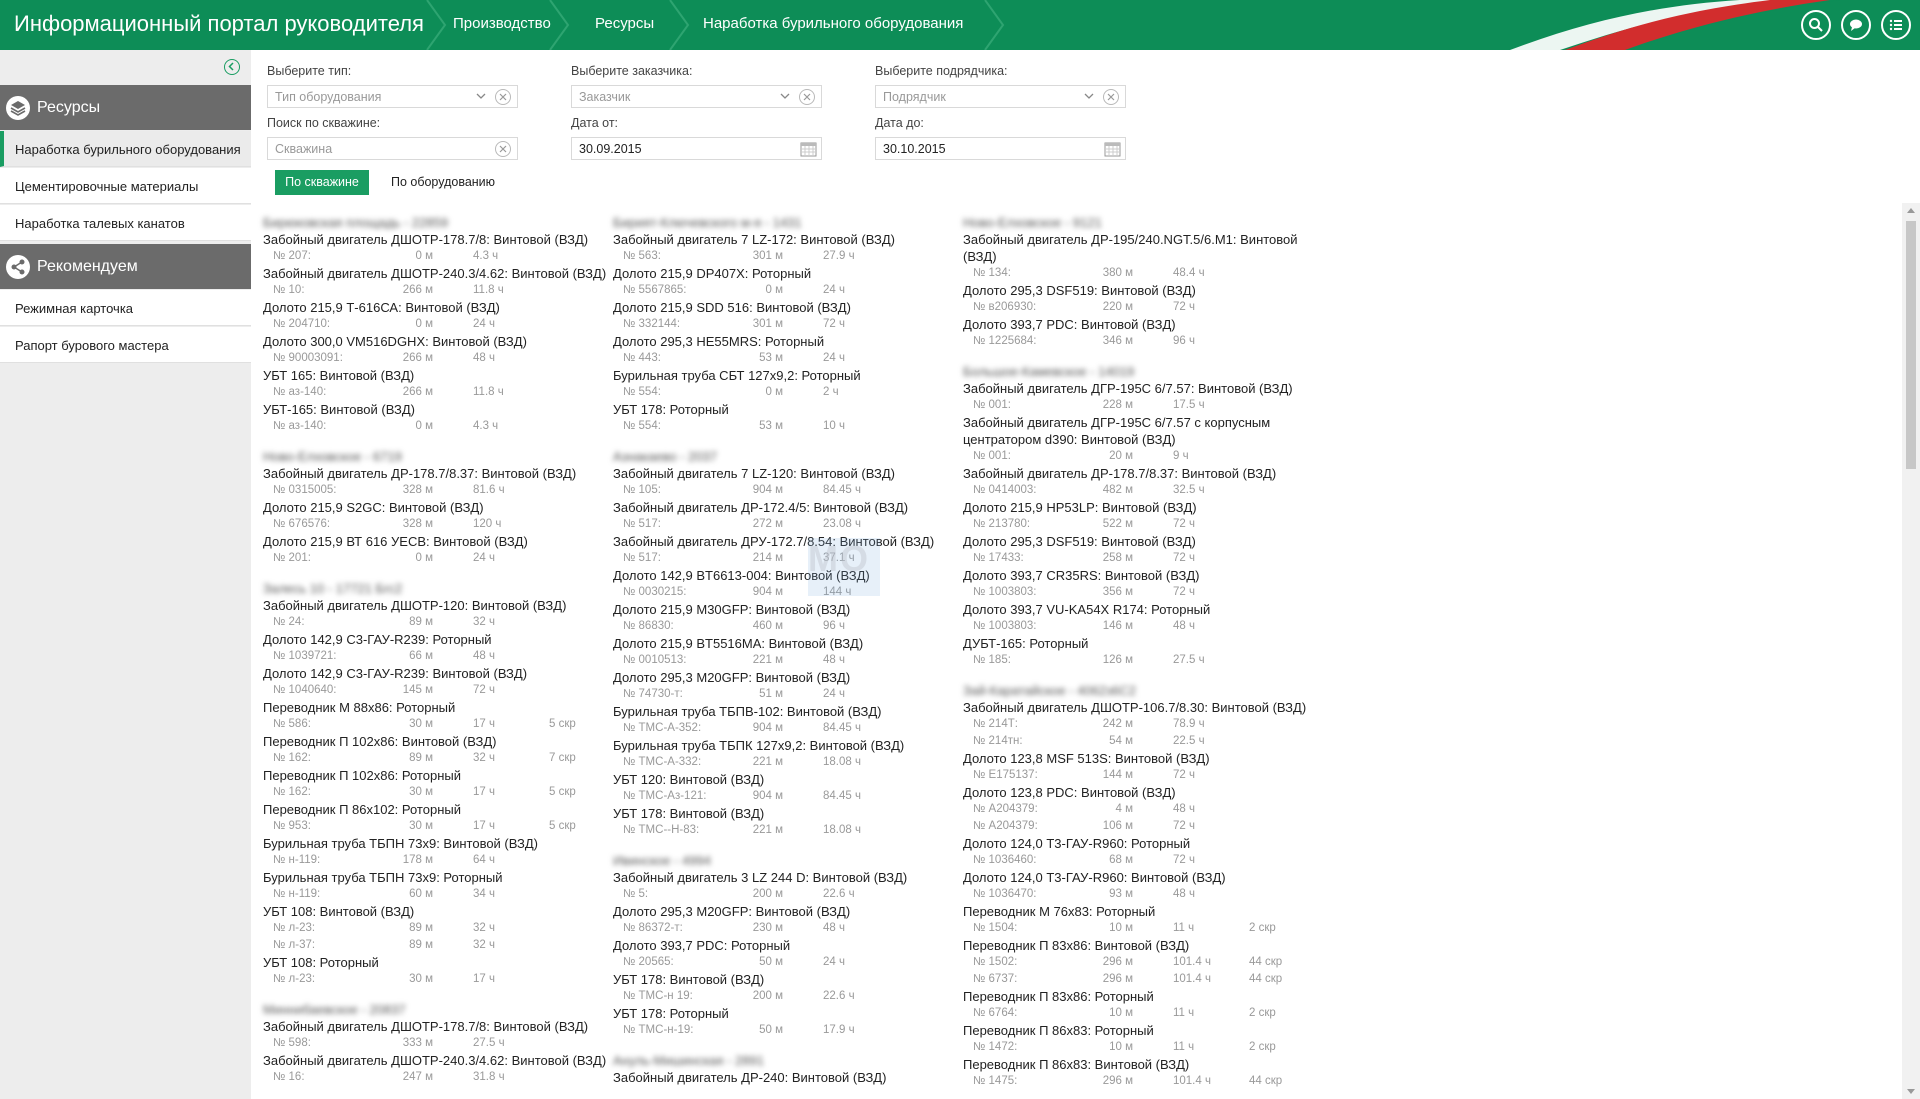 The width and height of the screenshot is (1920, 1099). What do you see at coordinates (785, 273) in the screenshot?
I see `equipment-name: Долото 215,9 DP407X: Роторный` at bounding box center [785, 273].